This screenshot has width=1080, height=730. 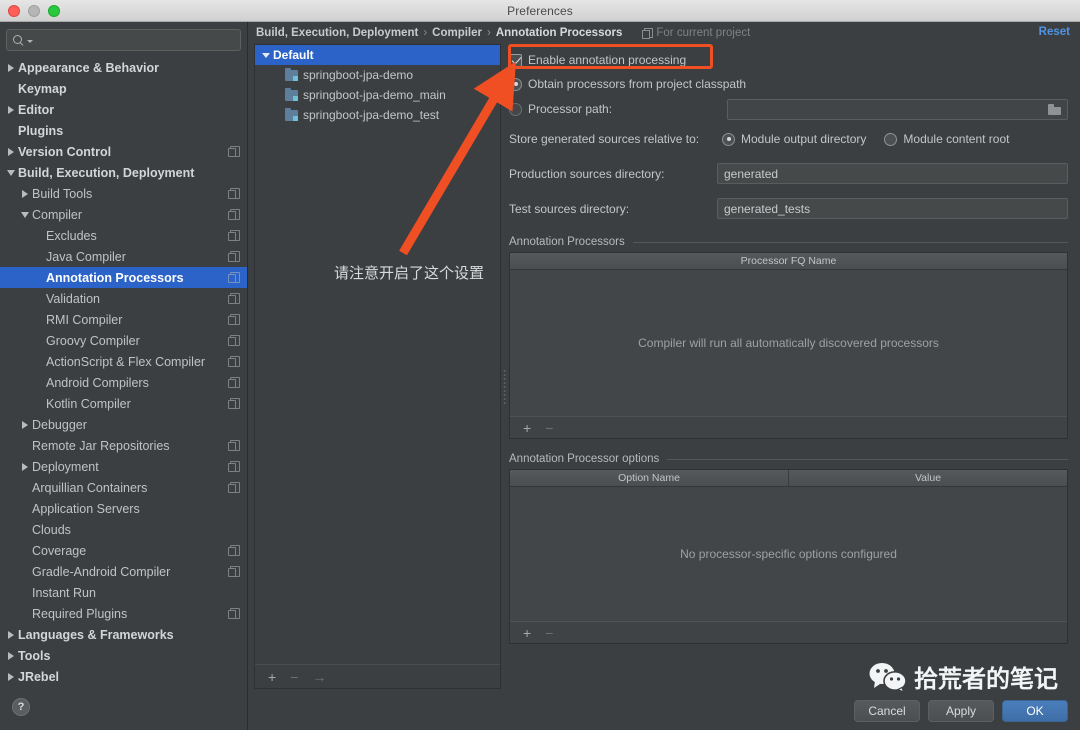 I want to click on column-processor-fq-name: Processor FQ Name, so click(x=788, y=261).